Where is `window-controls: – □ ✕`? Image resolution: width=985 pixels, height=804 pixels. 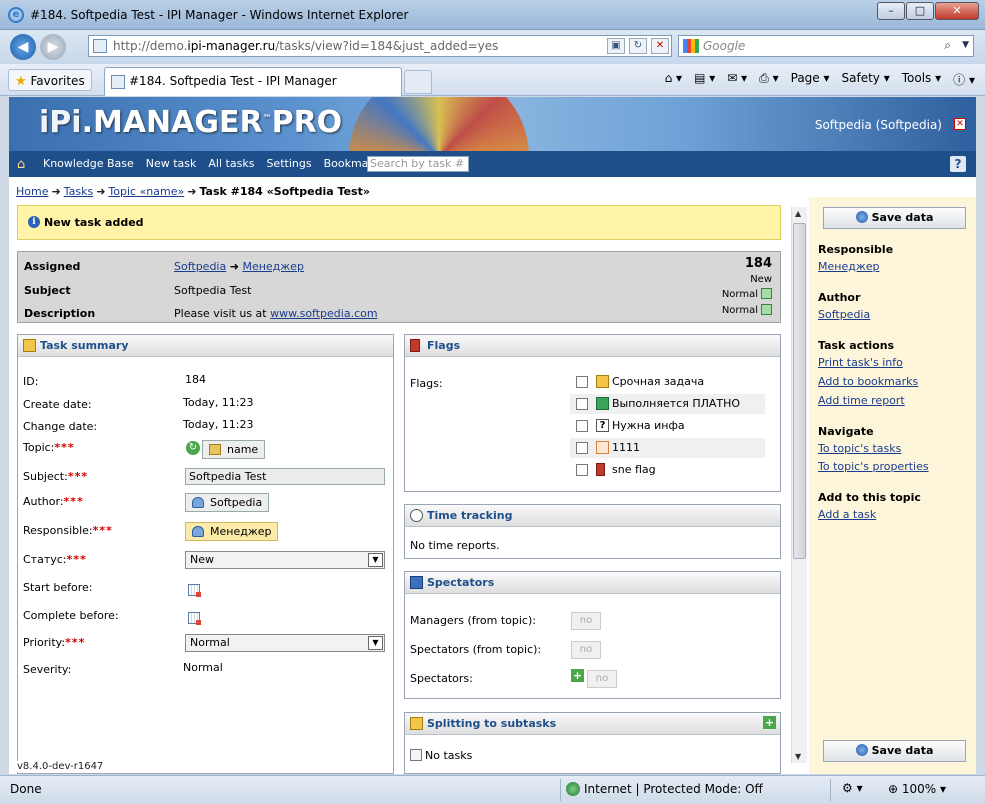 window-controls: – □ ✕ is located at coordinates (927, 11).